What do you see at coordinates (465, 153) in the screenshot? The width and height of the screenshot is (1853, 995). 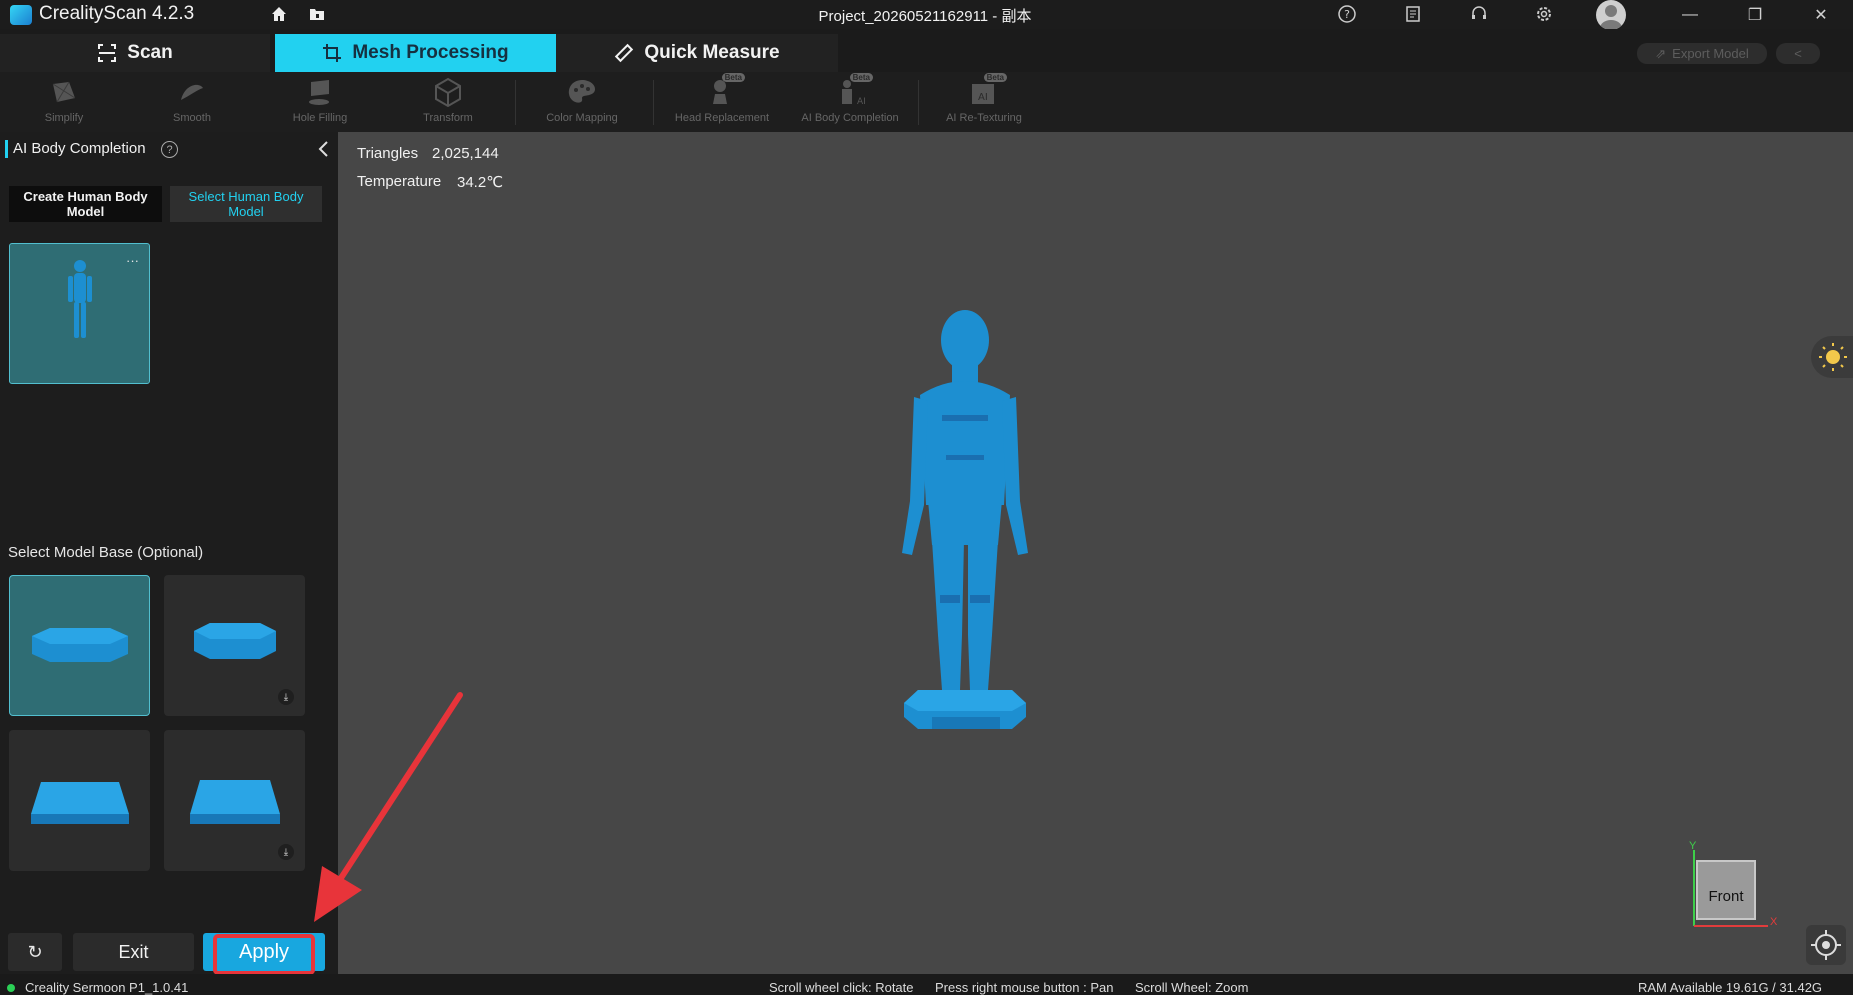 I see `triangles-value: 2,025,144` at bounding box center [465, 153].